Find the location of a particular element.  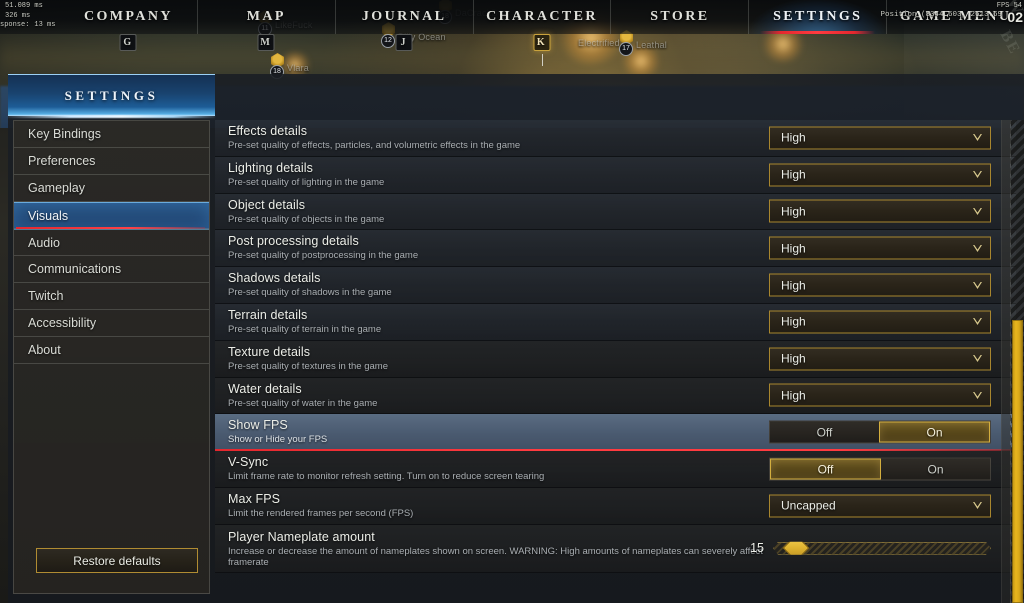

player-name-label: Leathal is located at coordinates (651, 45).